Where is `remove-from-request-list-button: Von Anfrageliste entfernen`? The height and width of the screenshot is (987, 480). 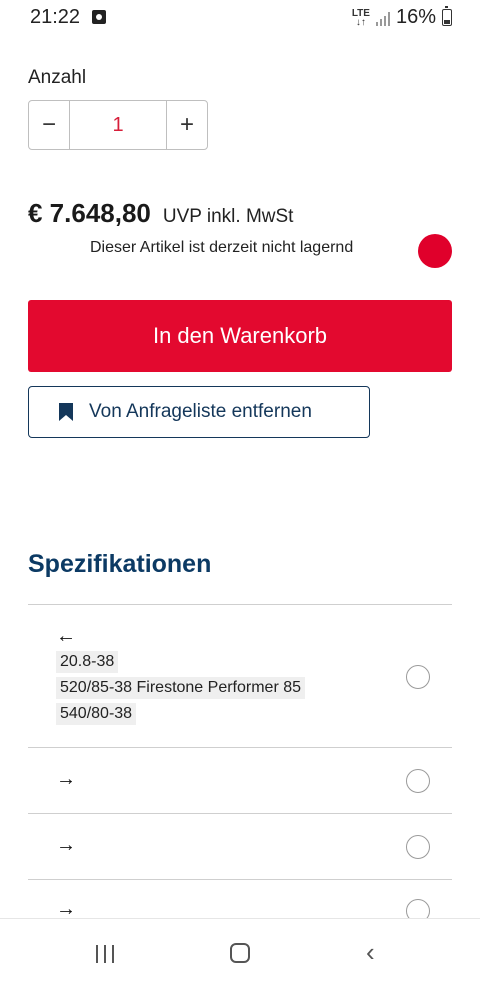
remove-from-request-list-button: Von Anfrageliste entfernen is located at coordinates (199, 412).